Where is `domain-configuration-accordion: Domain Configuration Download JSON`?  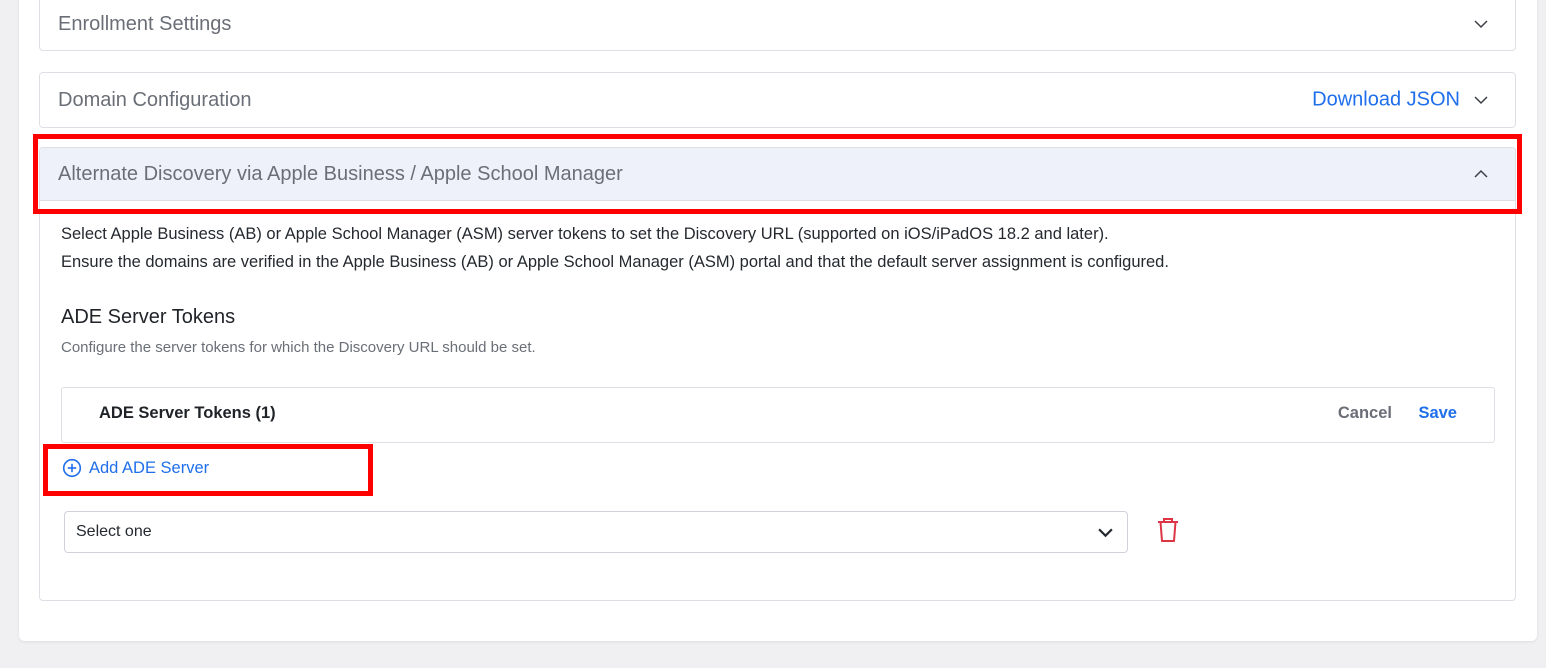 domain-configuration-accordion: Domain Configuration Download JSON is located at coordinates (777, 100).